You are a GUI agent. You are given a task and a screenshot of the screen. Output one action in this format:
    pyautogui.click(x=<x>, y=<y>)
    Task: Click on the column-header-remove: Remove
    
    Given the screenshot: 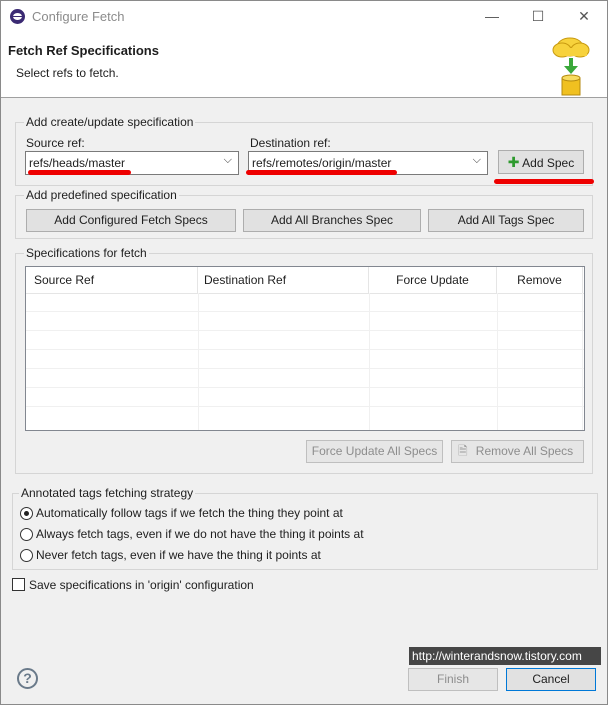 What is the action you would take?
    pyautogui.click(x=540, y=280)
    